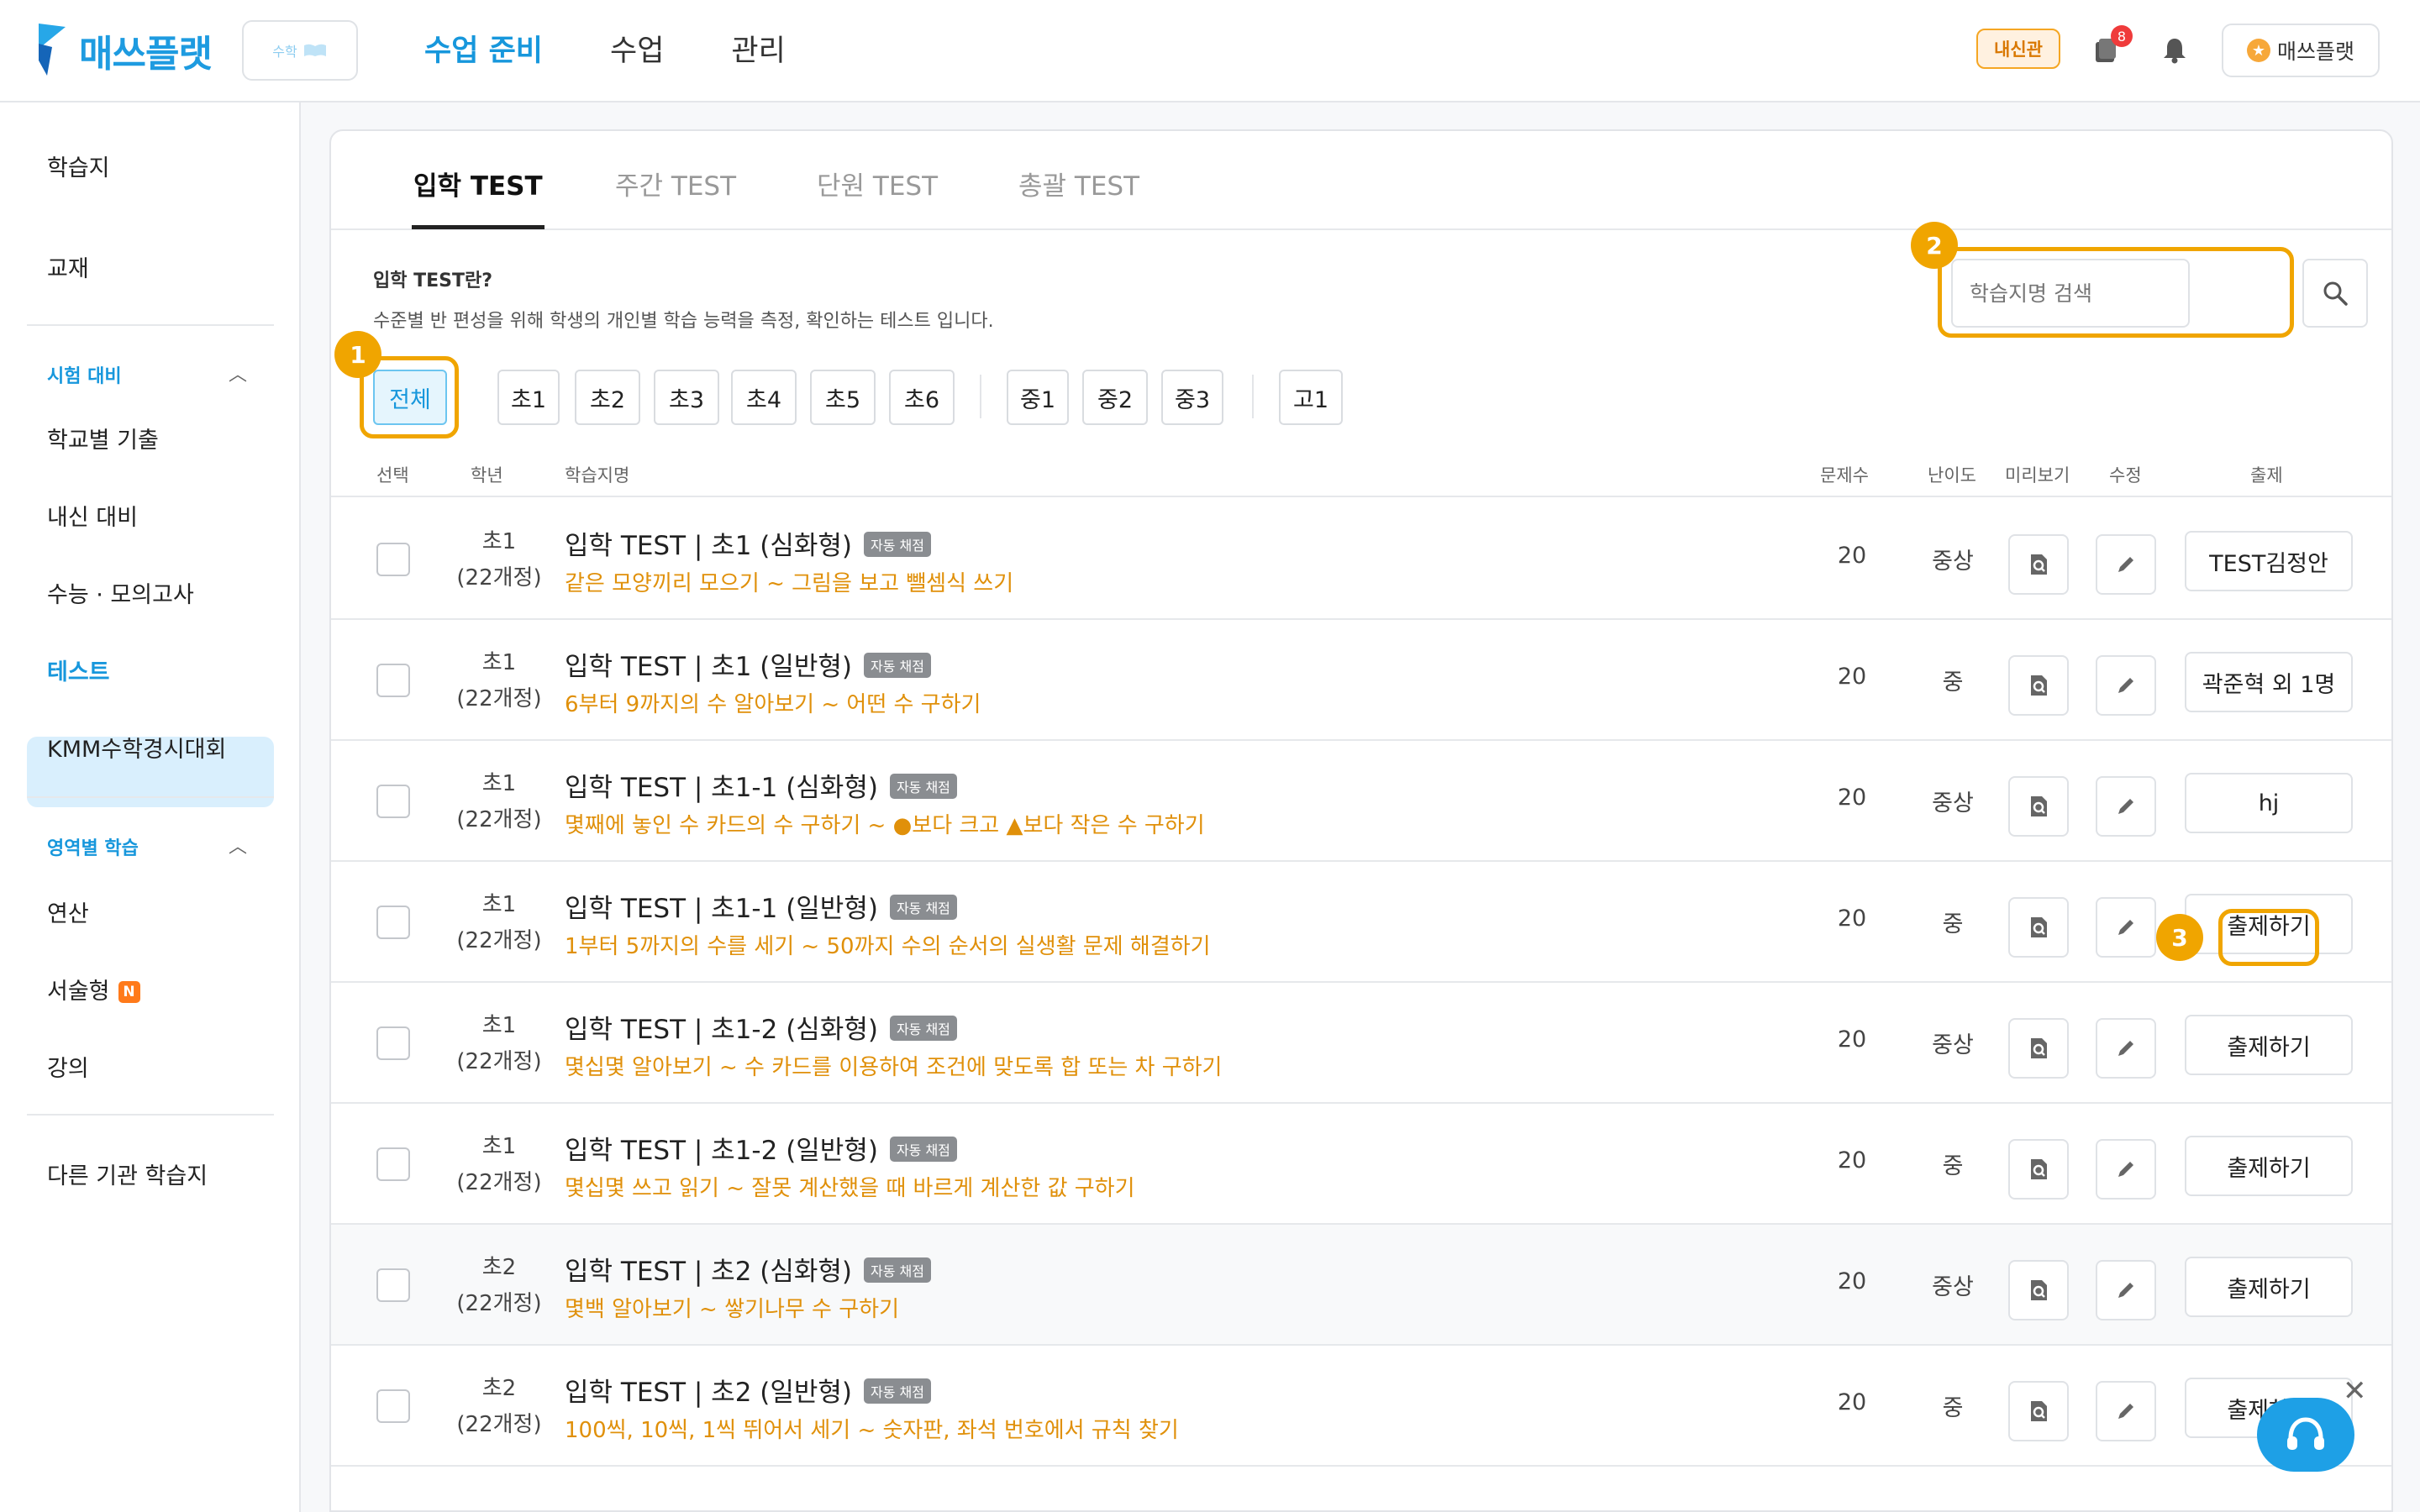 This screenshot has height=1512, width=2420. Describe the element at coordinates (2110, 47) in the screenshot. I see `message-button: 8` at that location.